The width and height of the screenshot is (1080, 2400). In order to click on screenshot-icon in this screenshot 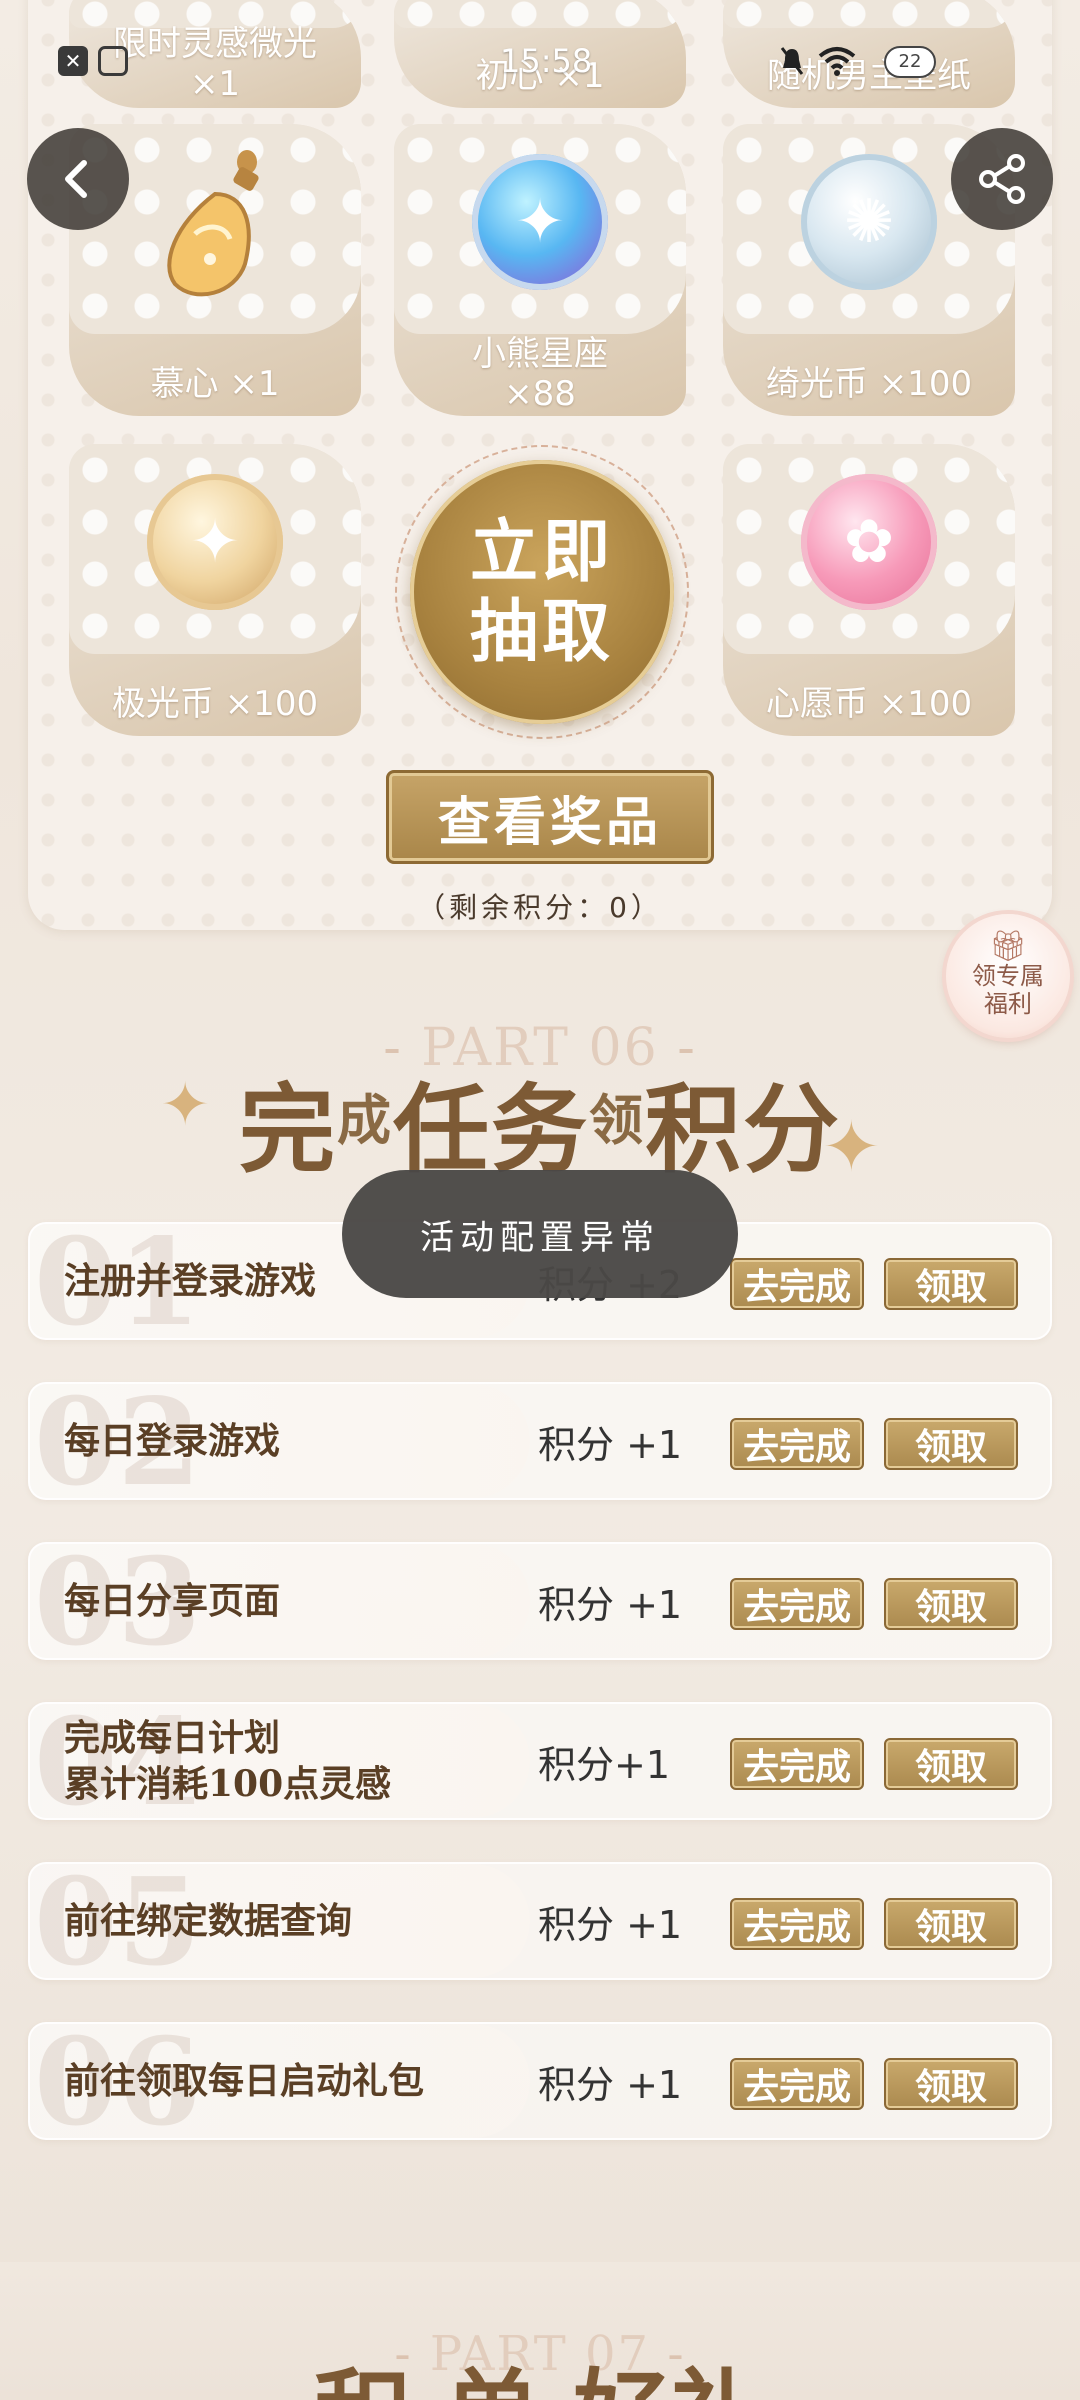, I will do `click(113, 61)`.